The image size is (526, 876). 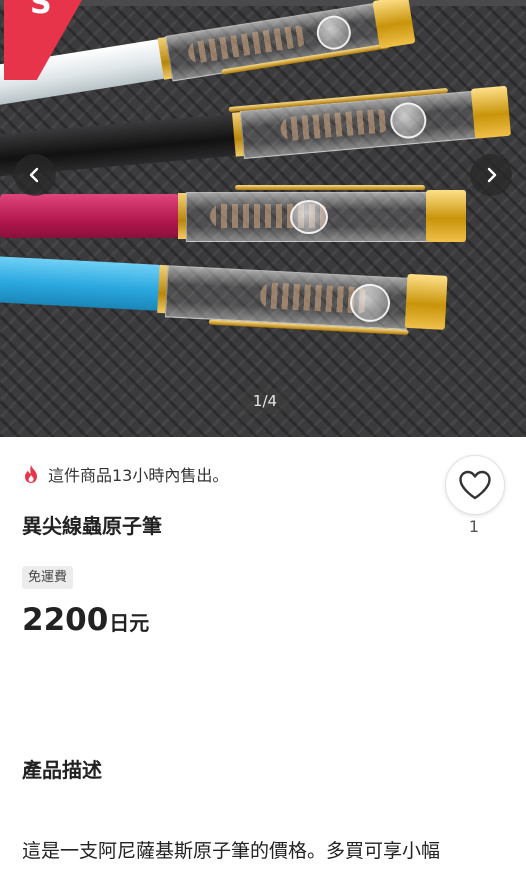 I want to click on chevron-right-icon, so click(x=492, y=175).